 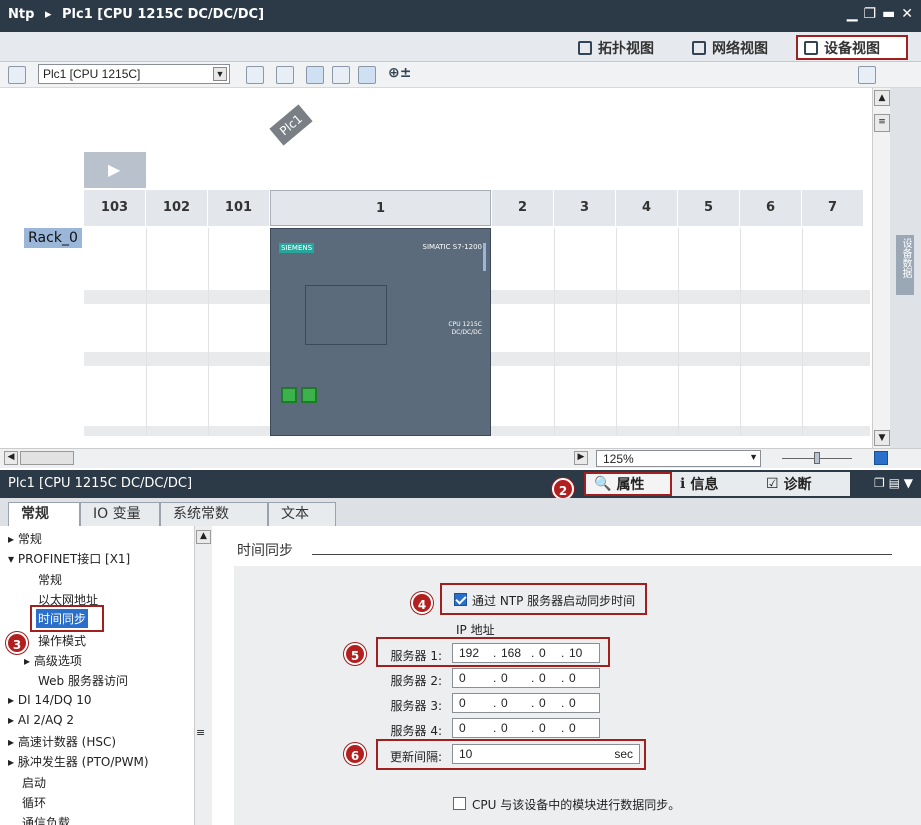 I want to click on server-3-label: 服务器 3:, so click(x=416, y=706).